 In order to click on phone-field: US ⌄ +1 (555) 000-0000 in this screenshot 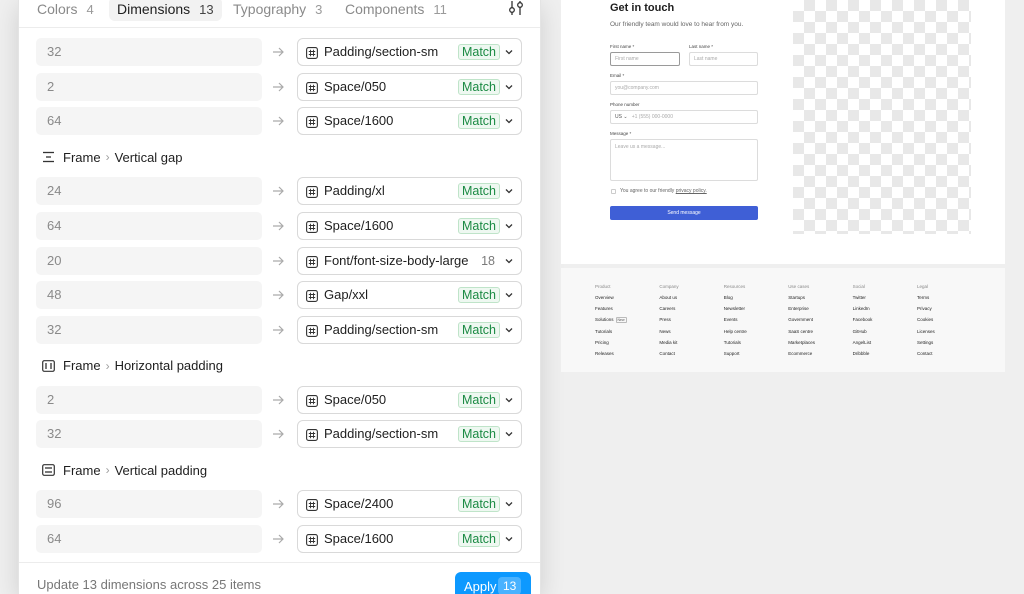, I will do `click(684, 117)`.